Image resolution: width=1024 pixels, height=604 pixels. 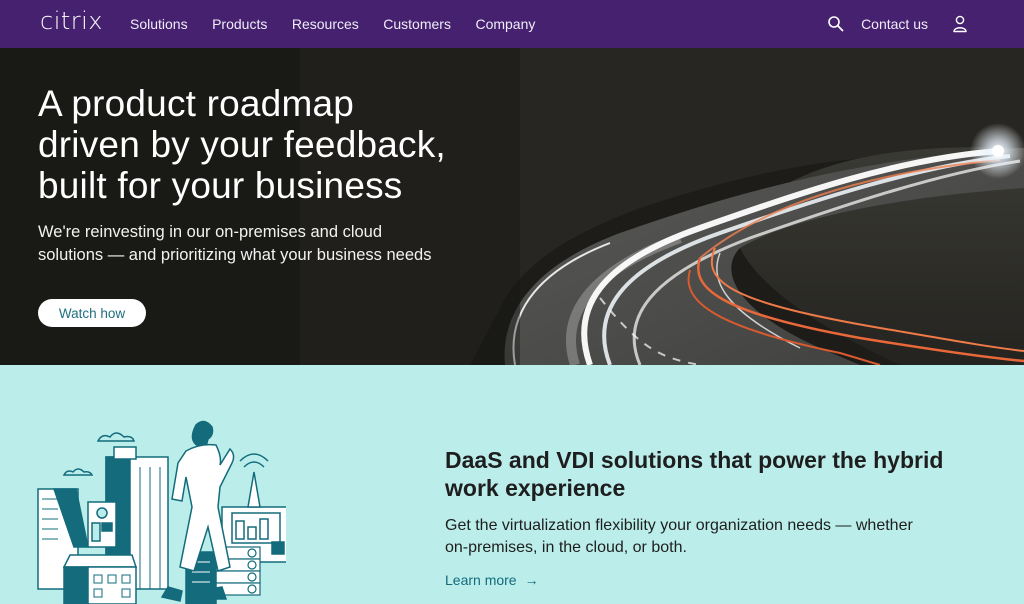 I want to click on learn-more-label: Learn more, so click(x=481, y=580).